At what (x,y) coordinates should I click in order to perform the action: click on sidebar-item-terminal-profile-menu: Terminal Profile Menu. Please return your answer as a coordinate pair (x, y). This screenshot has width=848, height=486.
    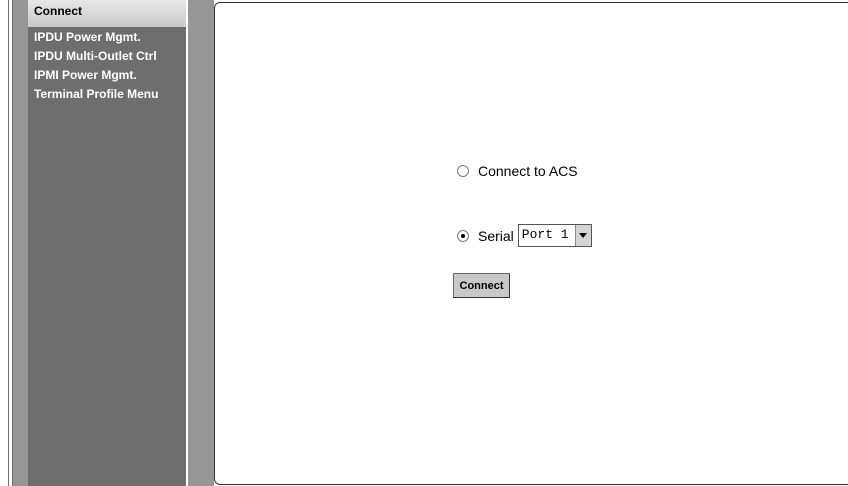
    Looking at the image, I should click on (107, 94).